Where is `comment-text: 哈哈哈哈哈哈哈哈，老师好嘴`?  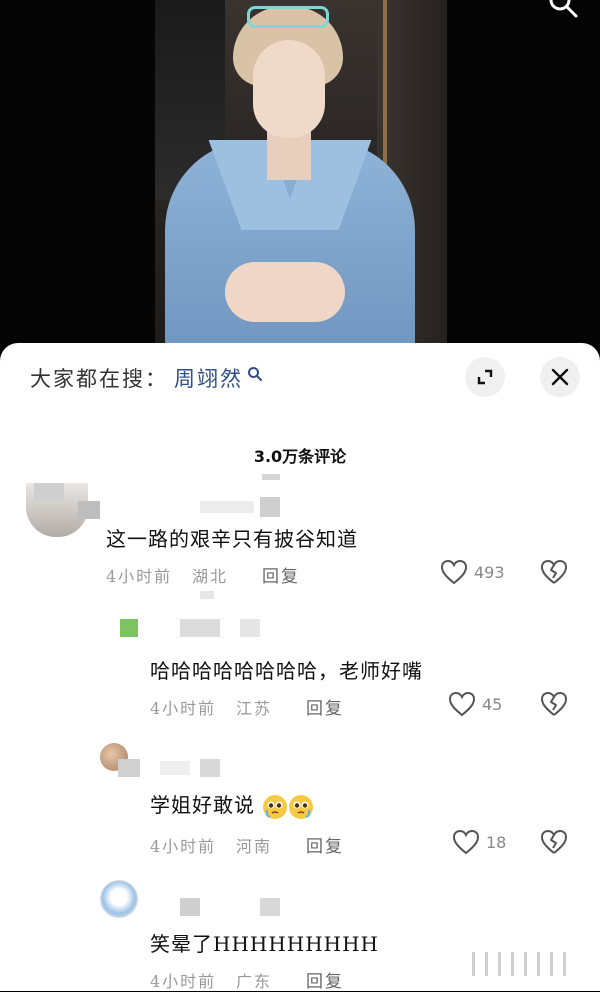 comment-text: 哈哈哈哈哈哈哈哈，老师好嘴 is located at coordinates (286, 671).